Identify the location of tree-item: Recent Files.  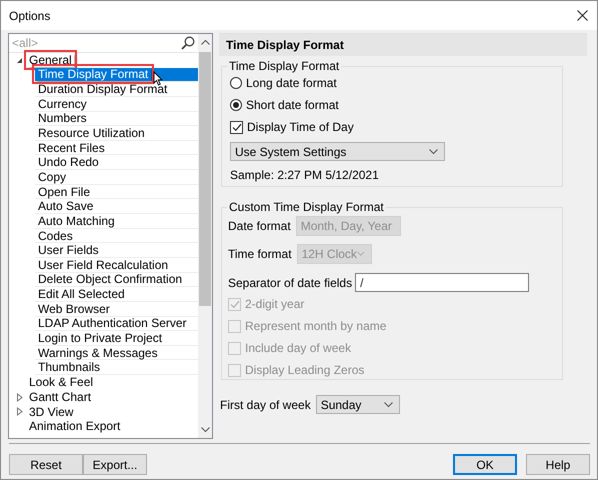
(116, 148).